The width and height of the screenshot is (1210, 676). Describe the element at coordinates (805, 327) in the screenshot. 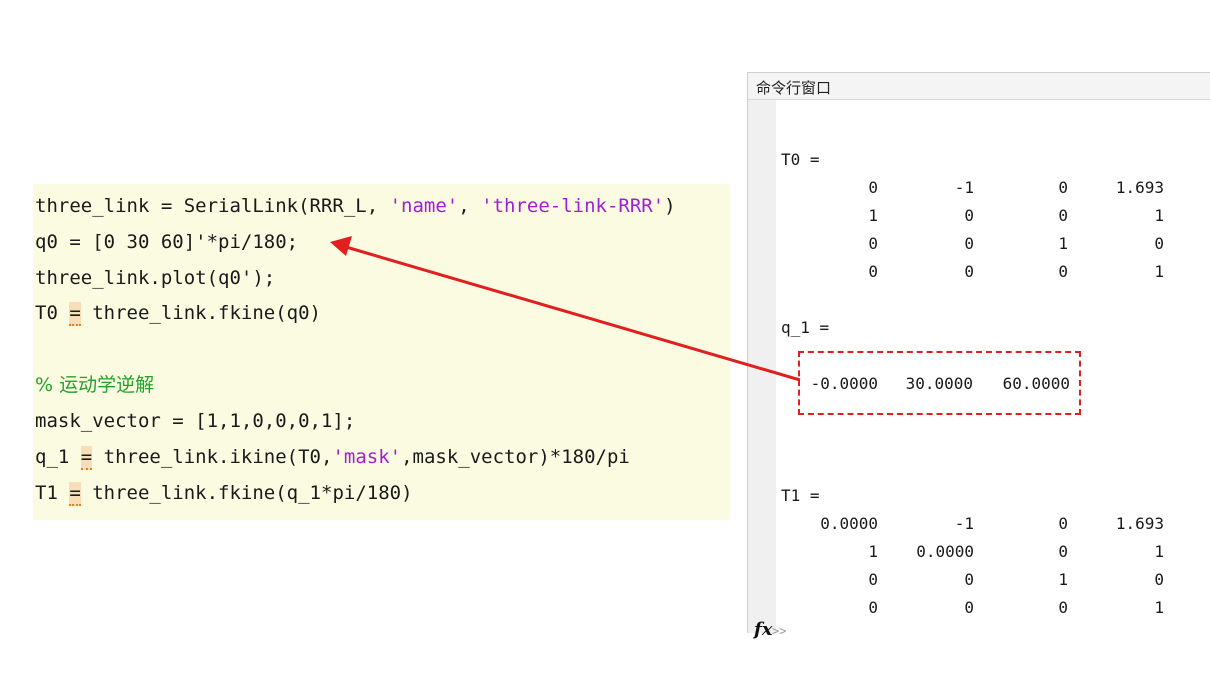

I see `output-label-q1: q_1 =` at that location.